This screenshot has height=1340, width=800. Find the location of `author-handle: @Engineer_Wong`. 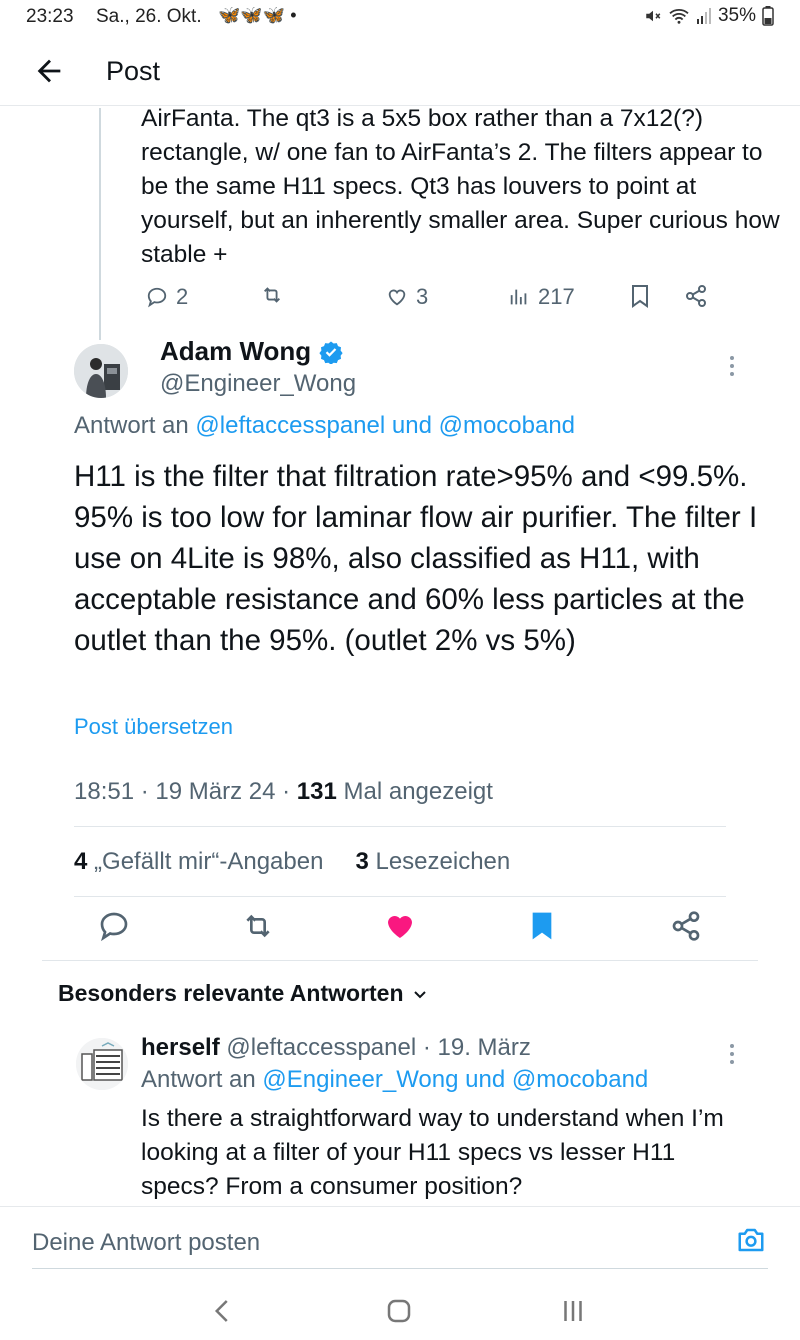

author-handle: @Engineer_Wong is located at coordinates (258, 384).